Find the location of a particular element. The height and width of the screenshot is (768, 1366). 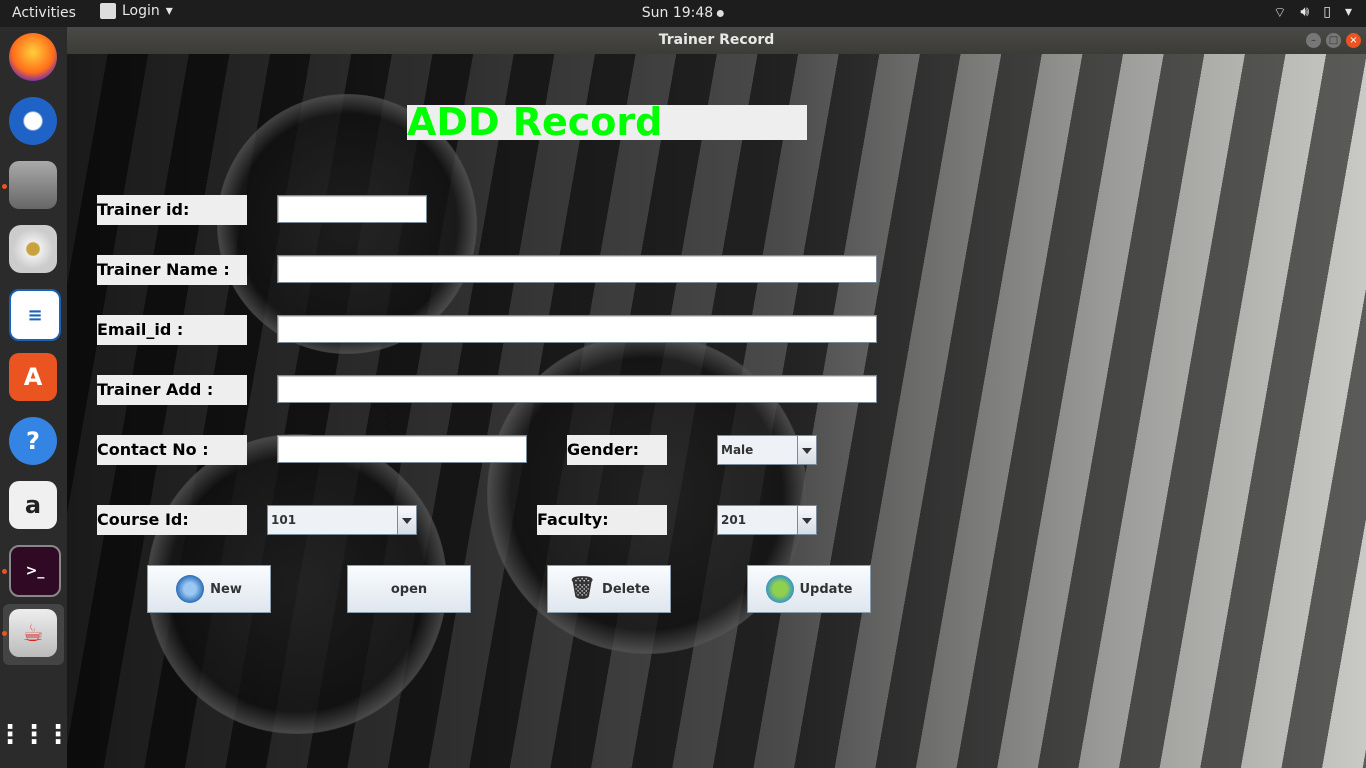

email-input is located at coordinates (577, 329).